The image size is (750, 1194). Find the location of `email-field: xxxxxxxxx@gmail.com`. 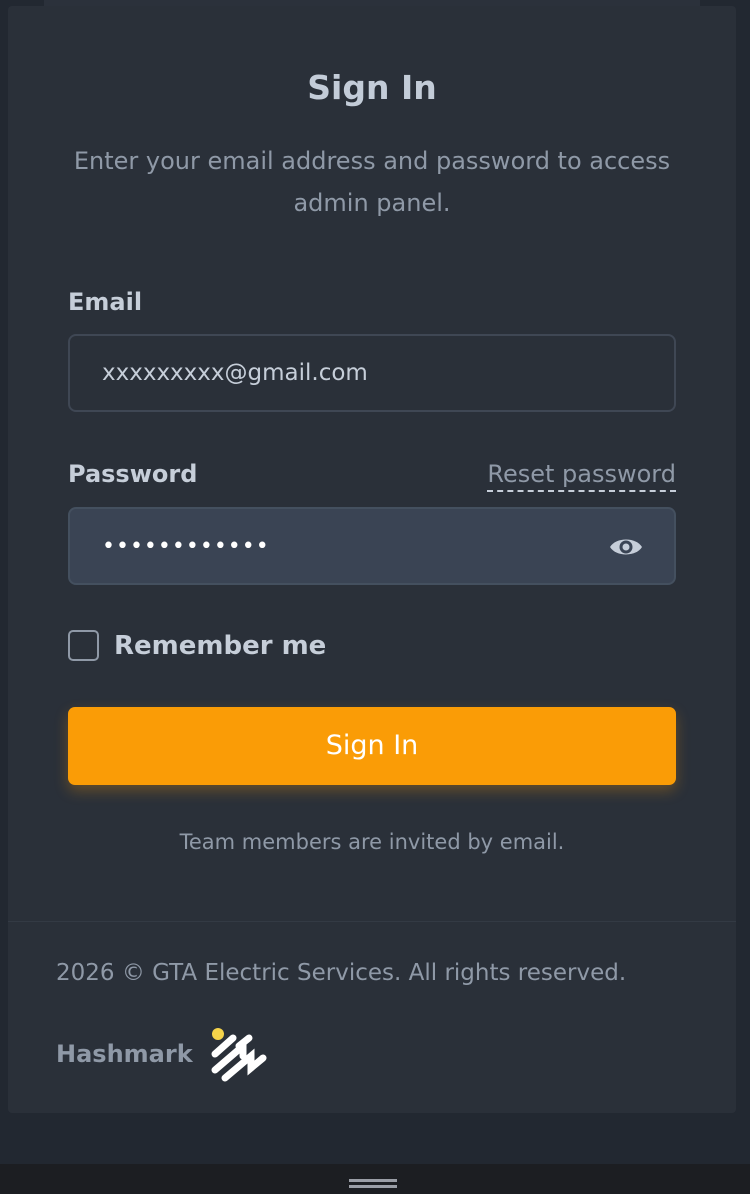

email-field: xxxxxxxxx@gmail.com is located at coordinates (372, 373).